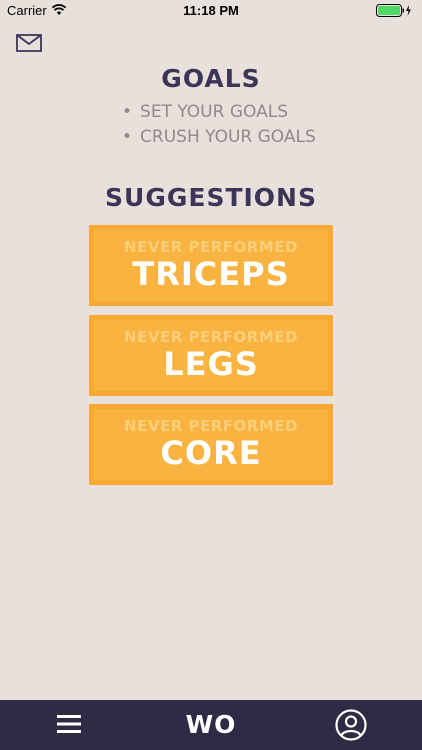  I want to click on suggestion-card-inner: NEVER PERFORMED LEGS, so click(211, 355).